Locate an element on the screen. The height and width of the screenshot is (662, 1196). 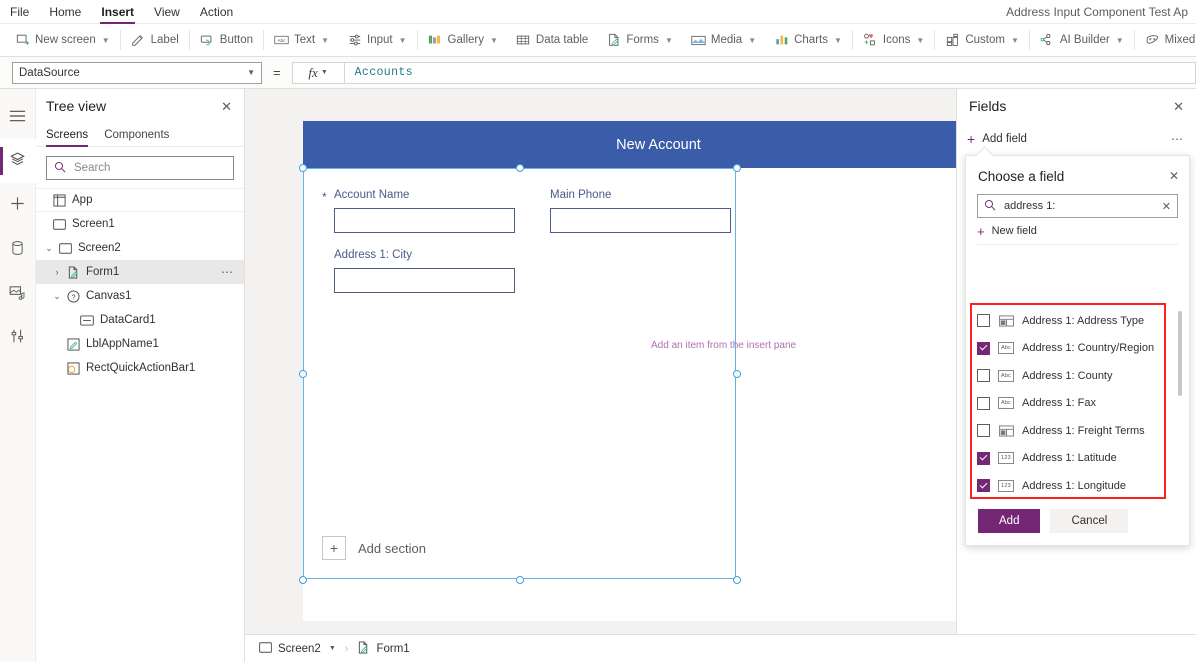
insert-button is located at coordinates (18, 205).